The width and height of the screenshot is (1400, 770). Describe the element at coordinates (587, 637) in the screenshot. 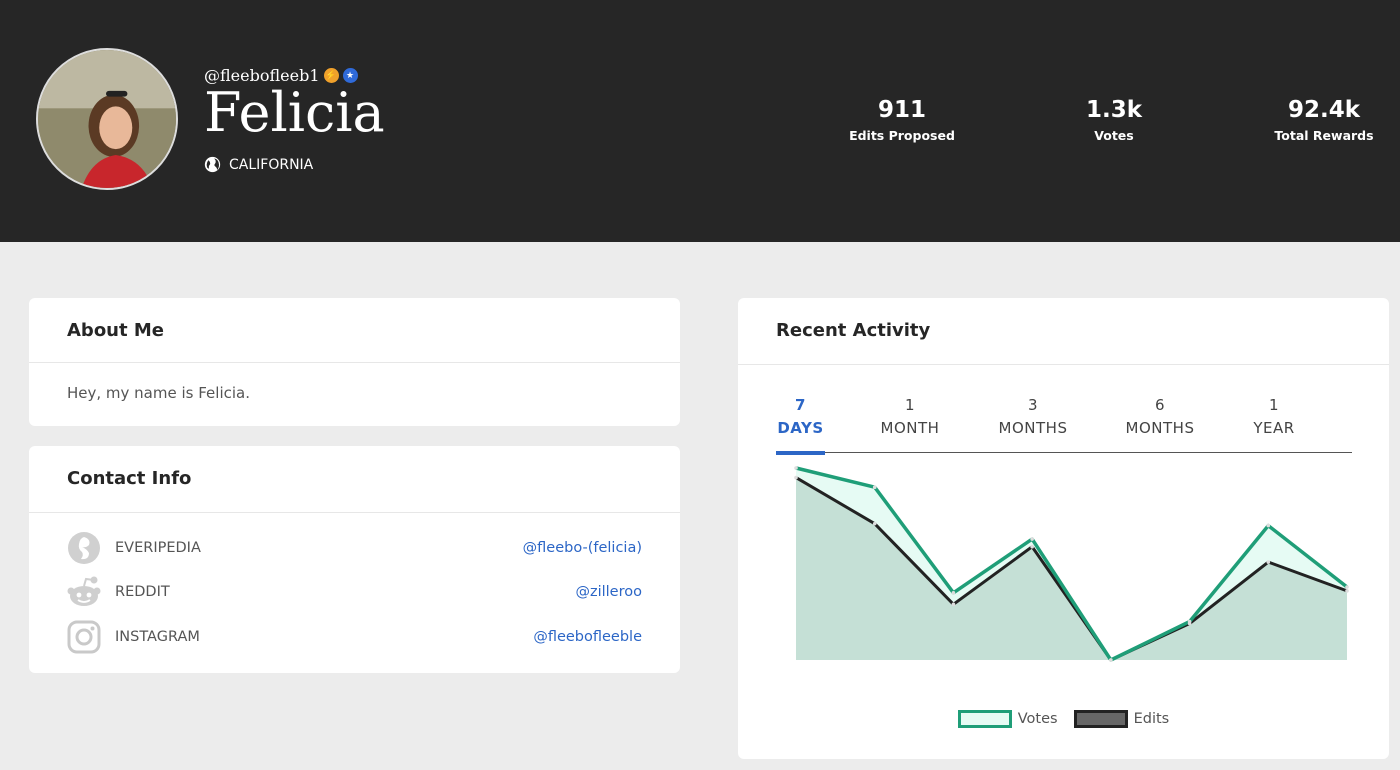

I see `contact-link: @fleebofleeble` at that location.